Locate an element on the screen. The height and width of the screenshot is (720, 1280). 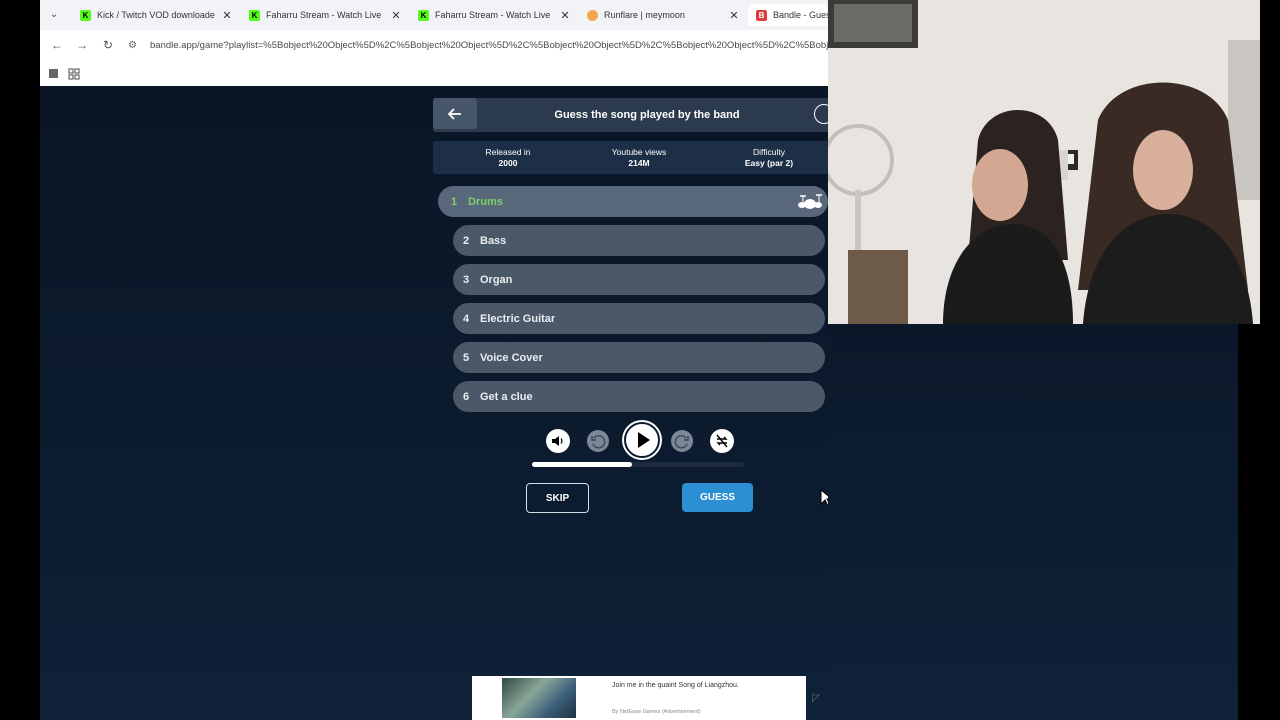
info-youtube-views: Youtube views 214M is located at coordinates (639, 158).